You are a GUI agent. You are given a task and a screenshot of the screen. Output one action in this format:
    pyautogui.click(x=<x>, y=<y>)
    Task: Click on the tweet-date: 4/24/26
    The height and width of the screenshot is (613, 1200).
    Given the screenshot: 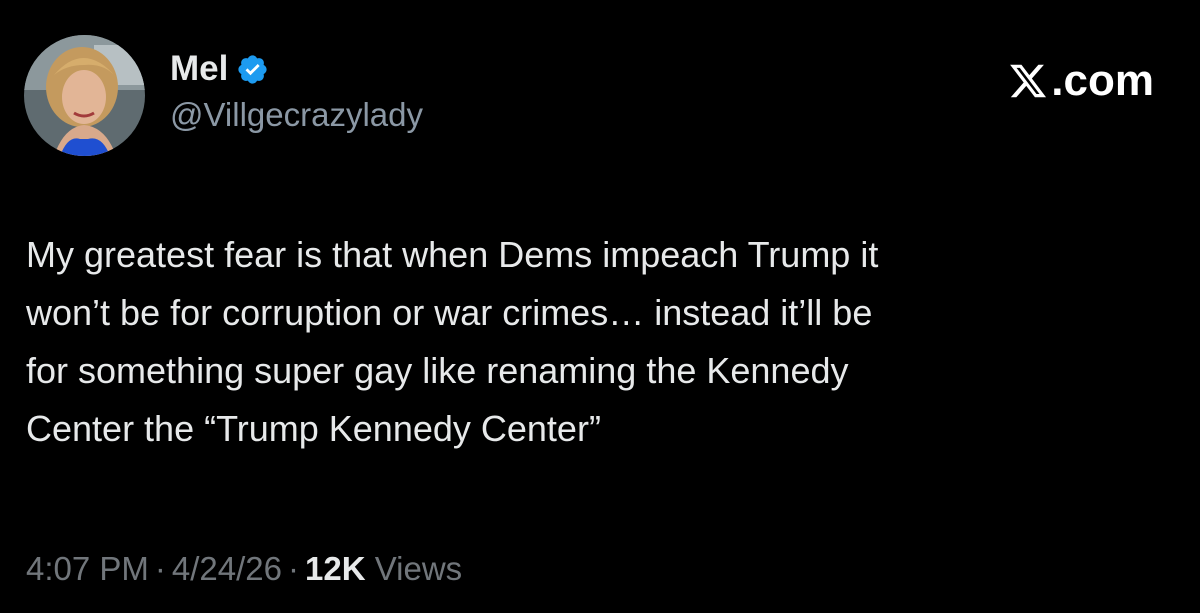 What is the action you would take?
    pyautogui.click(x=227, y=568)
    